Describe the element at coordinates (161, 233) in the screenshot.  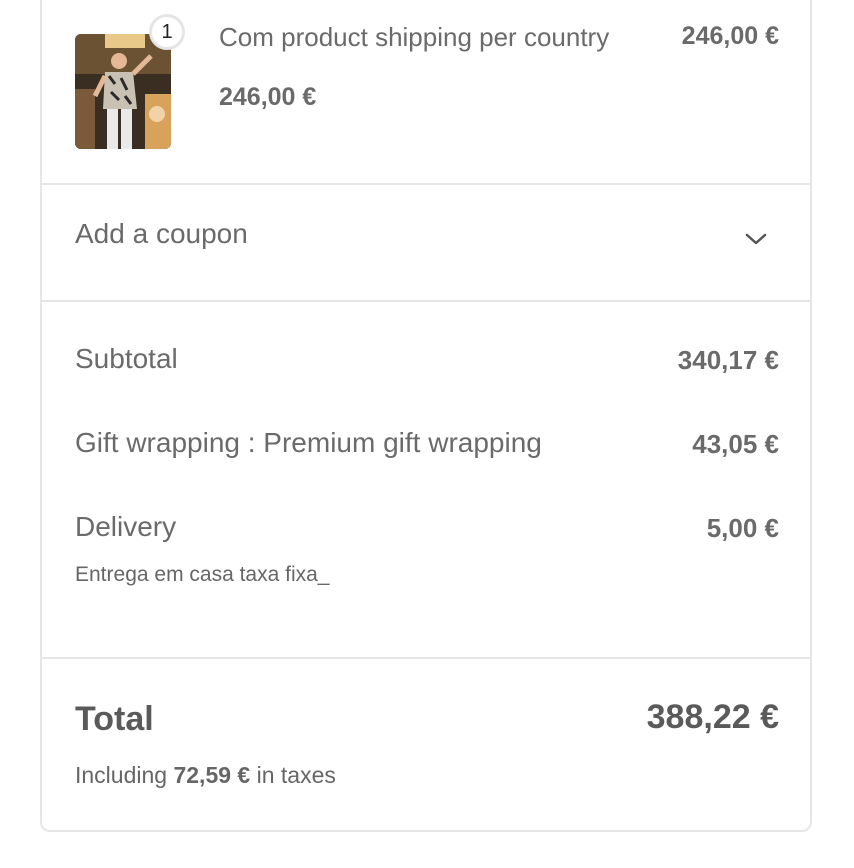
I see `coupon-label: Add a coupon` at that location.